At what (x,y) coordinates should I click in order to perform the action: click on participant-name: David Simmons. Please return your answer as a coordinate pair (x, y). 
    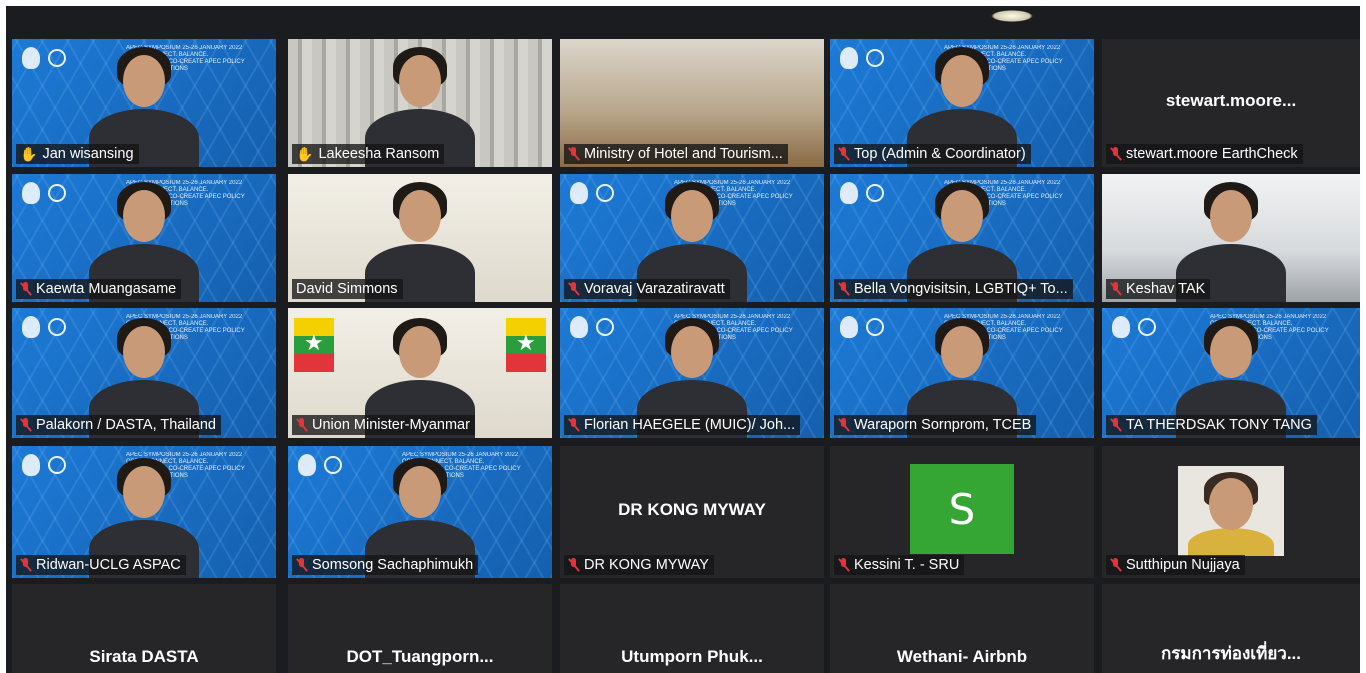
    Looking at the image, I should click on (347, 289).